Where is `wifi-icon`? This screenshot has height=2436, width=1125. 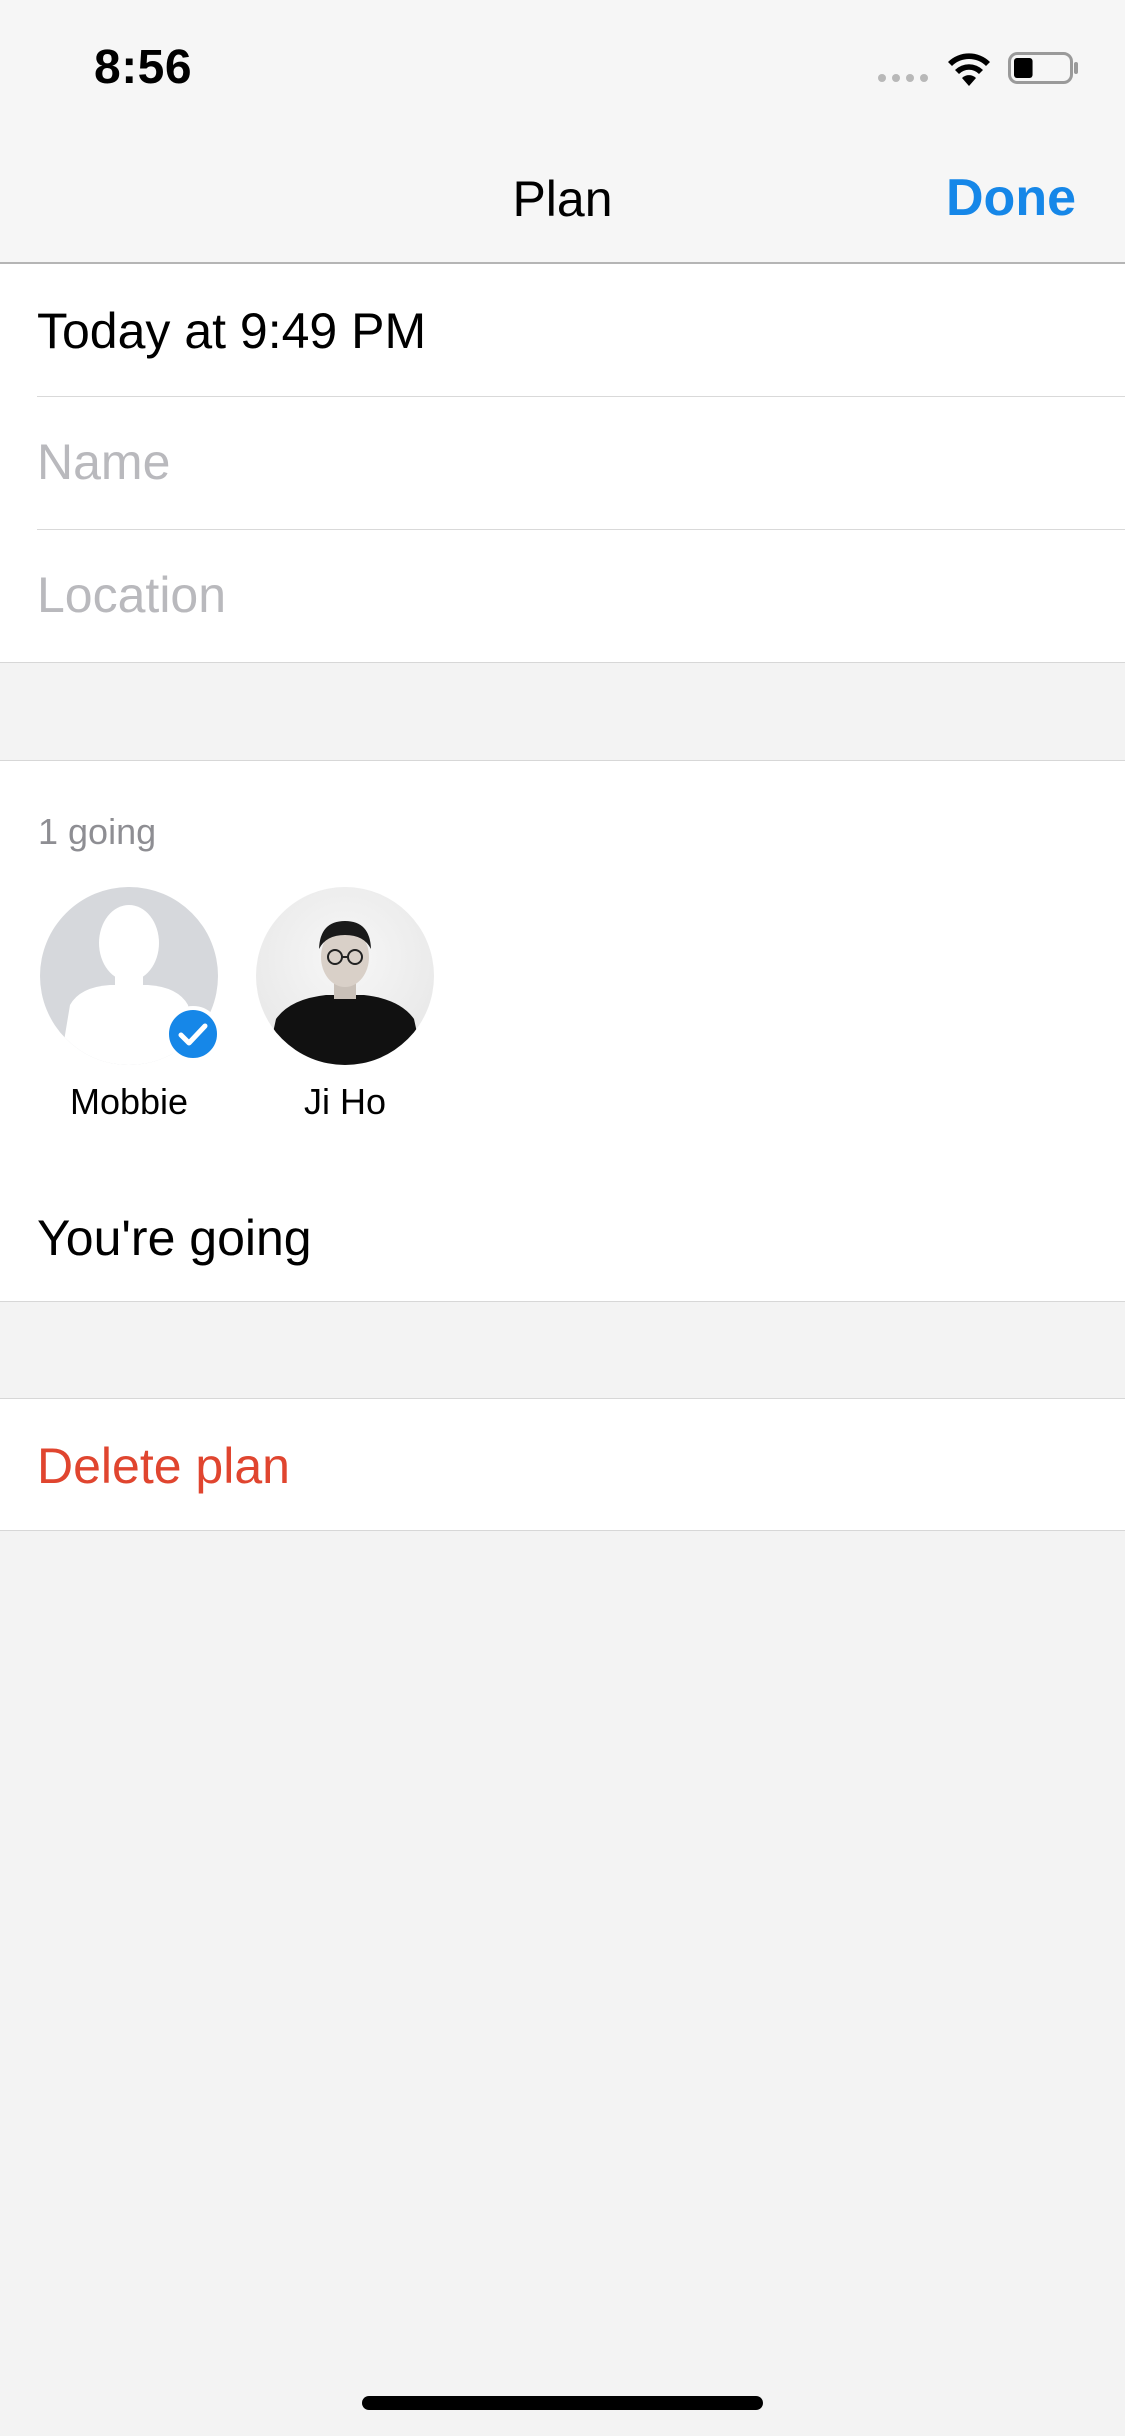
wifi-icon is located at coordinates (969, 69).